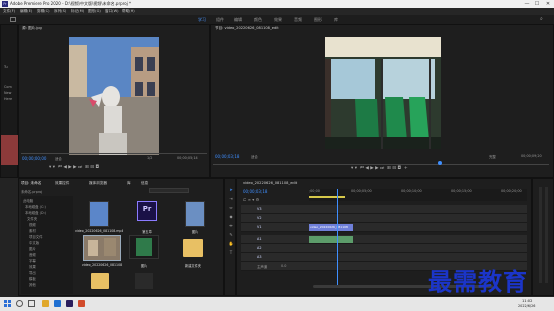 The image size is (554, 311). What do you see at coordinates (50, 167) in the screenshot?
I see `mark-in-icon: ▾` at bounding box center [50, 167].